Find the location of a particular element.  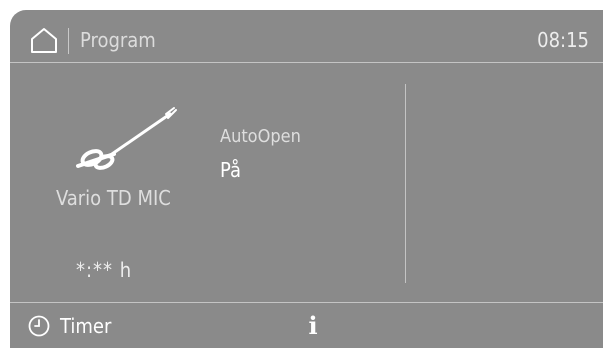

instrument-icon is located at coordinates (126, 138).